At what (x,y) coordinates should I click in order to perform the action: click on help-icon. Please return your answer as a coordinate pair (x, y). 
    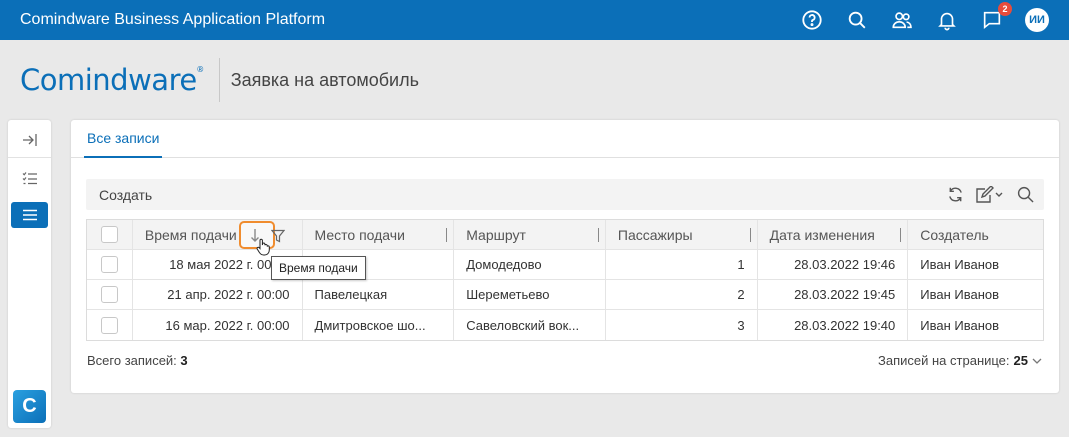
    Looking at the image, I should click on (812, 20).